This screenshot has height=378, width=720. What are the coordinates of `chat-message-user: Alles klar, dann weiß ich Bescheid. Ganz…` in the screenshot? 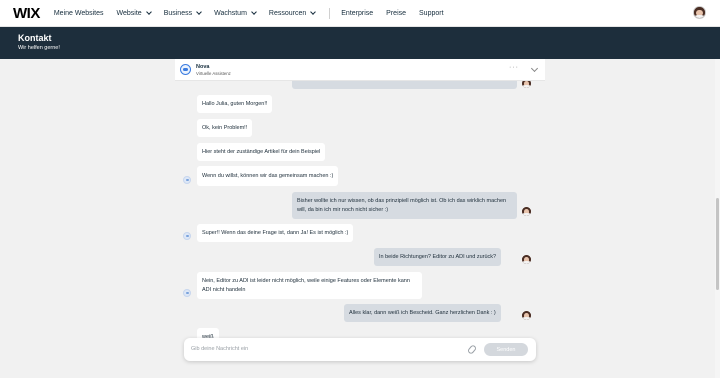 It's located at (422, 313).